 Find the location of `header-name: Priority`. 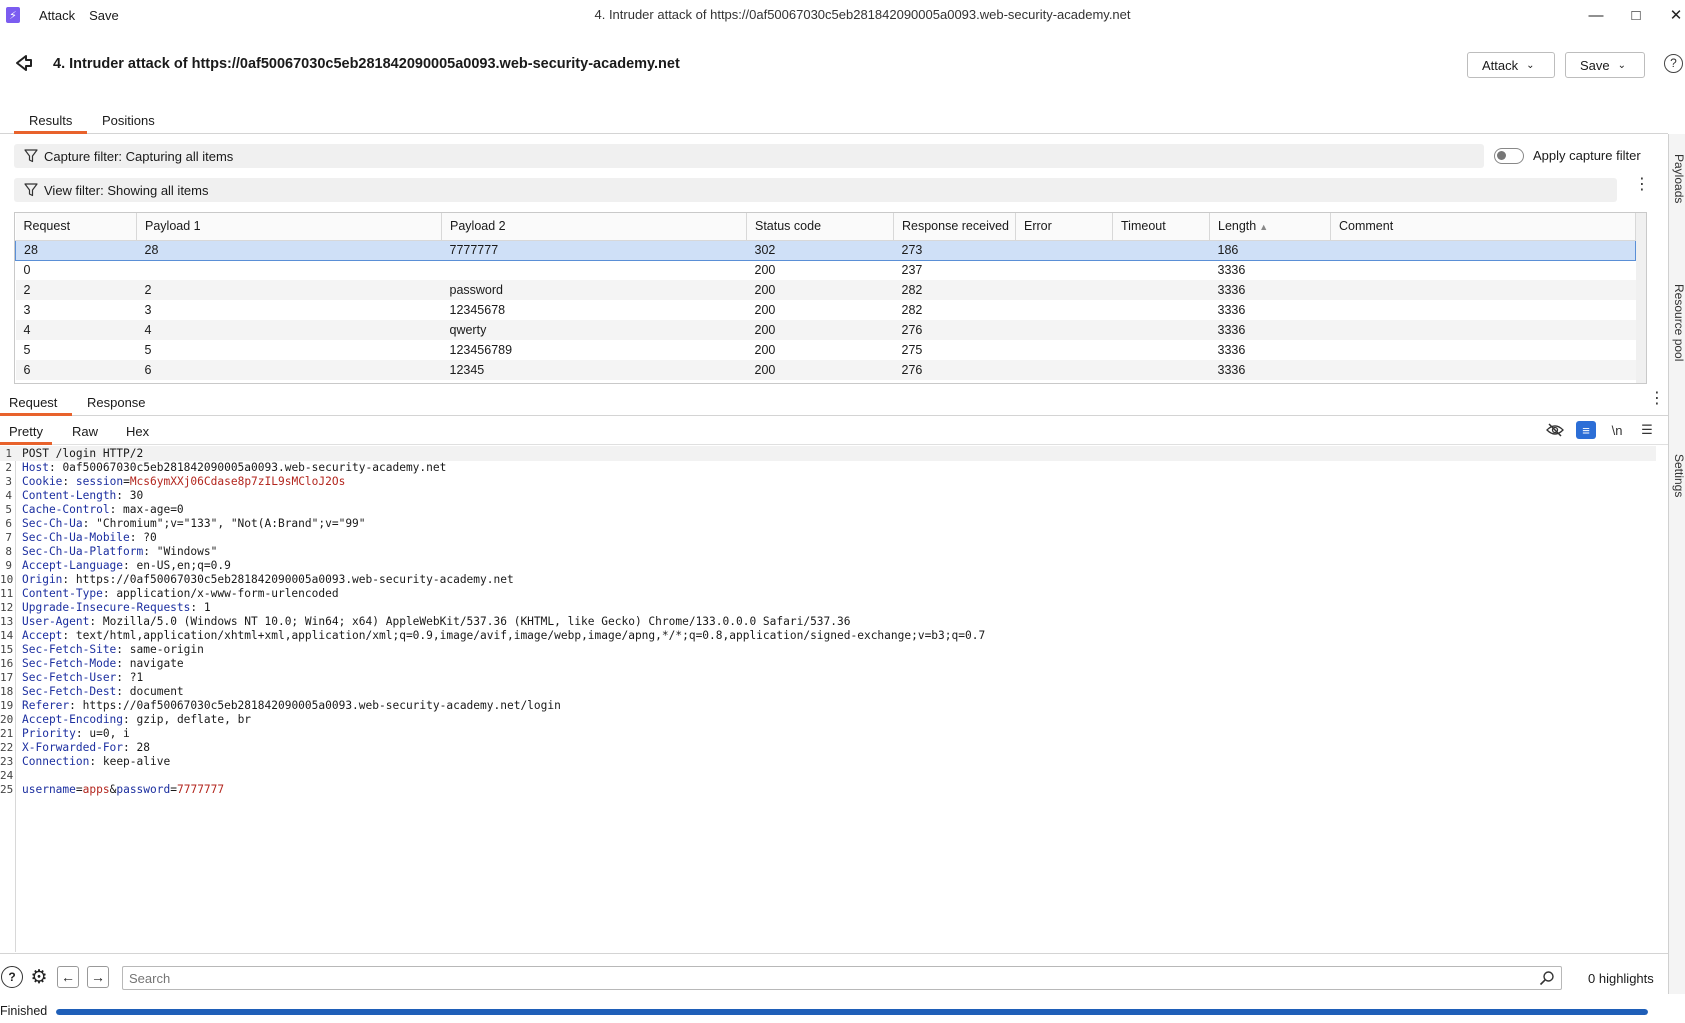

header-name: Priority is located at coordinates (49, 733).